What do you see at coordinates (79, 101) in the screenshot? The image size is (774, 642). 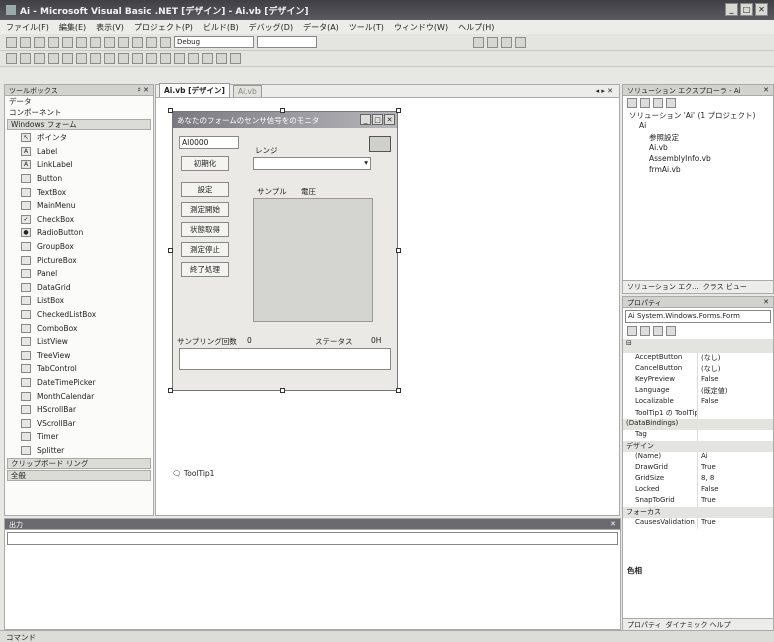 I see `toolbox-section-data: データ` at bounding box center [79, 101].